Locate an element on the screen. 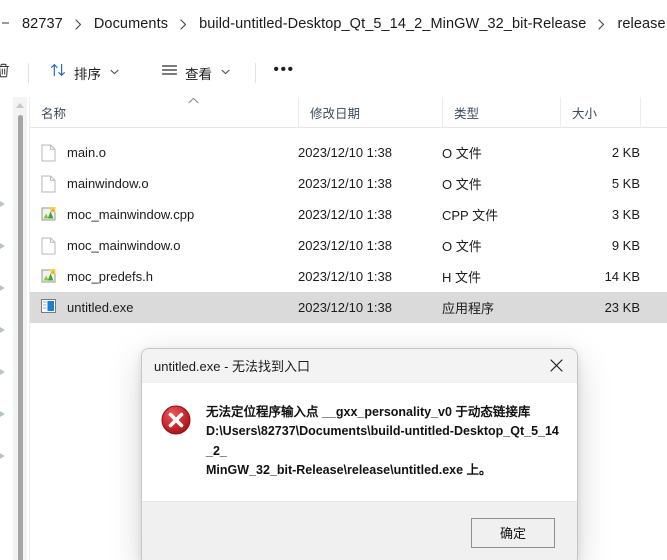 The width and height of the screenshot is (667, 560). breadcrumb-item-0: 82737 is located at coordinates (42, 24).